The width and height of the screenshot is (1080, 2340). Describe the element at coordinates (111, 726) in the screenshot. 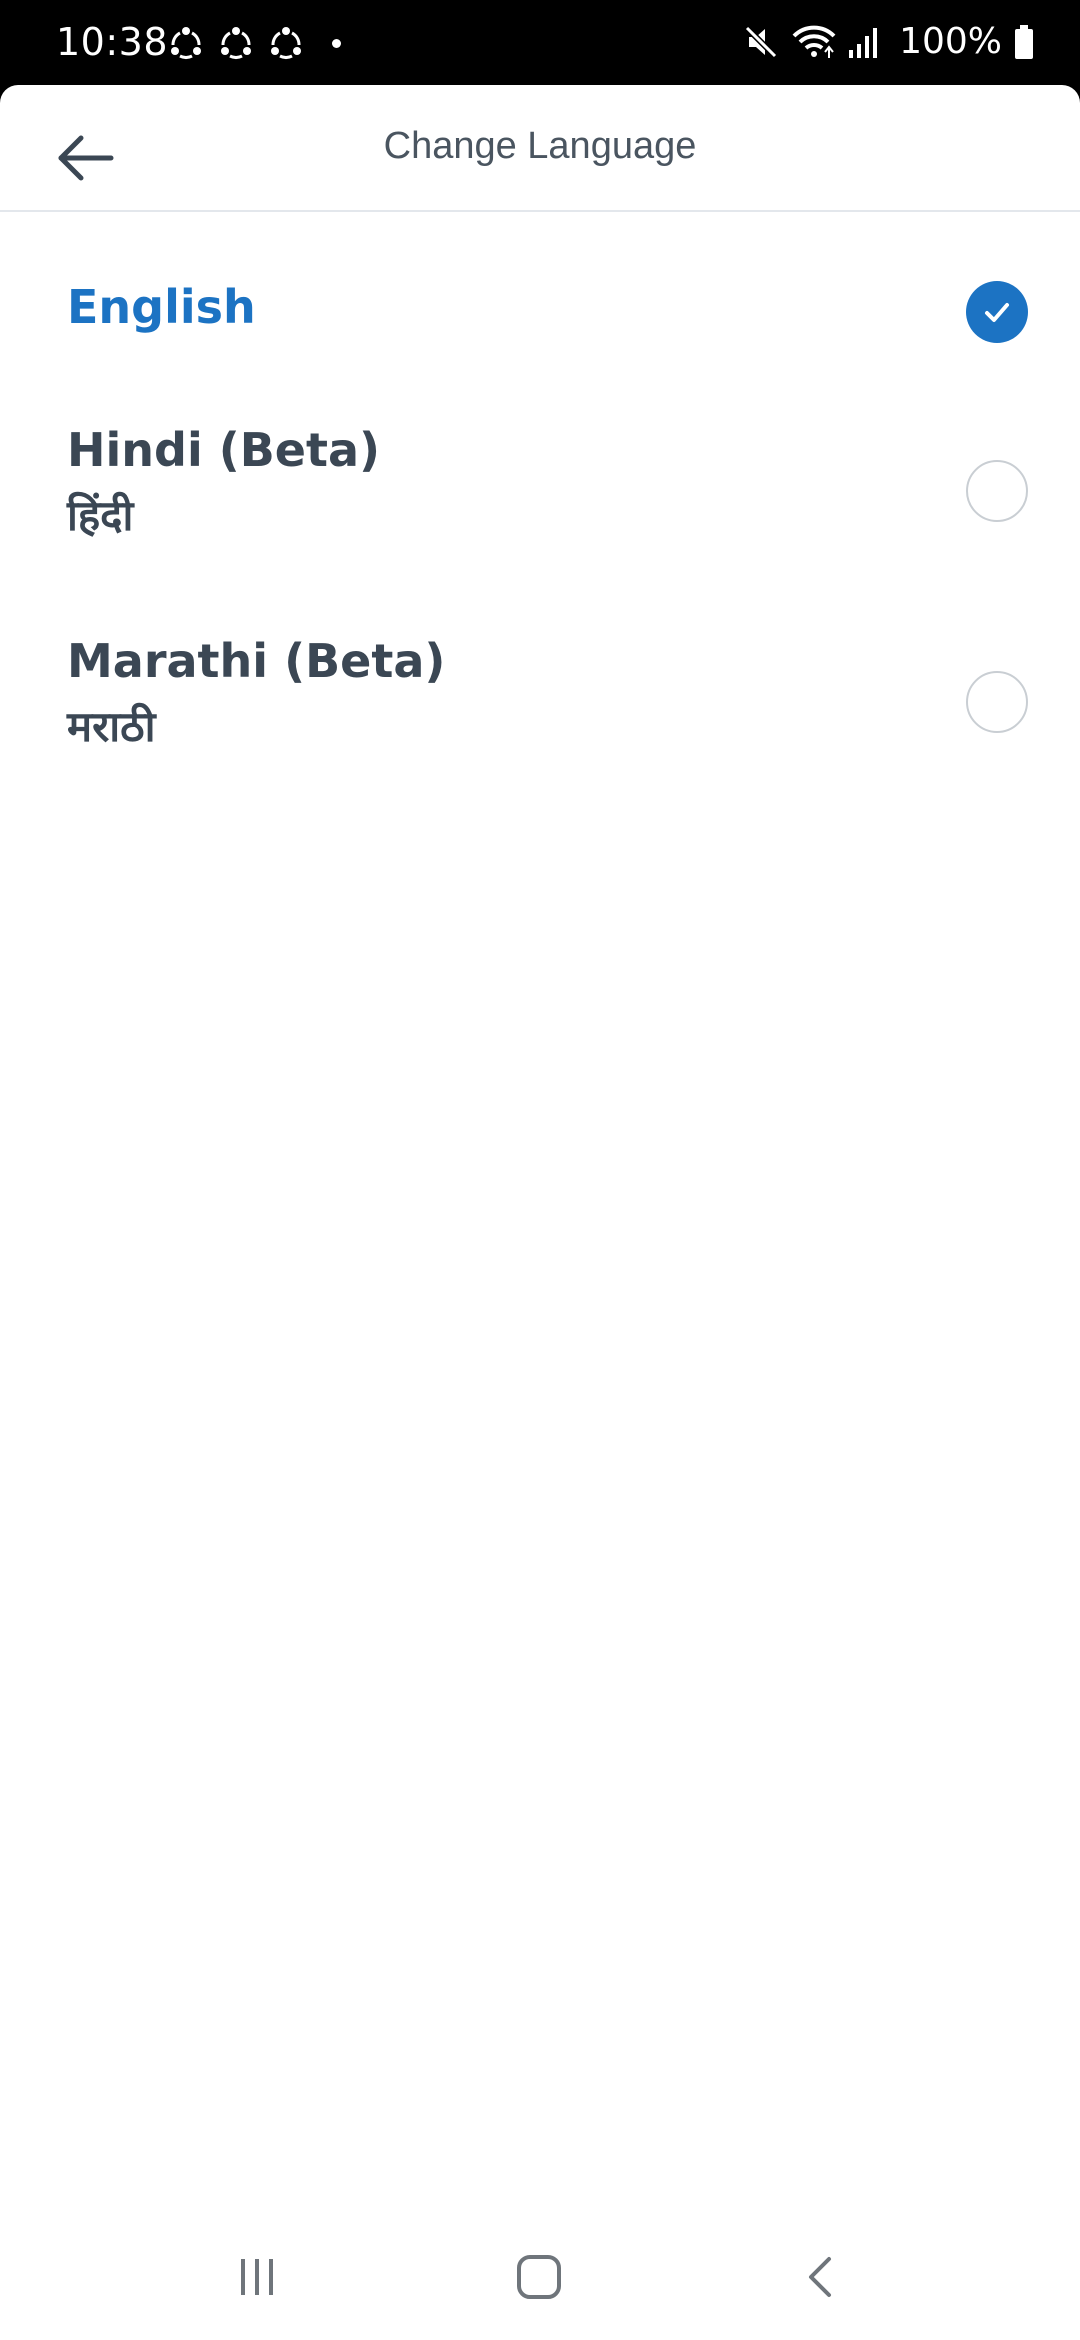

I see `language-native-label: मराठी` at that location.